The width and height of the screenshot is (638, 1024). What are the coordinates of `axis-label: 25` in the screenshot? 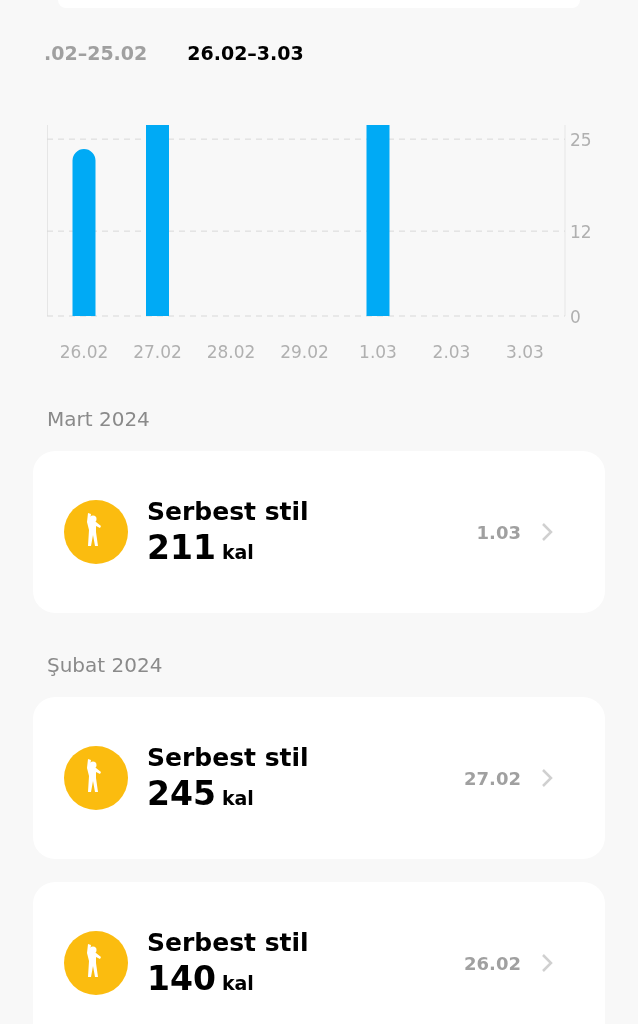 It's located at (581, 140).